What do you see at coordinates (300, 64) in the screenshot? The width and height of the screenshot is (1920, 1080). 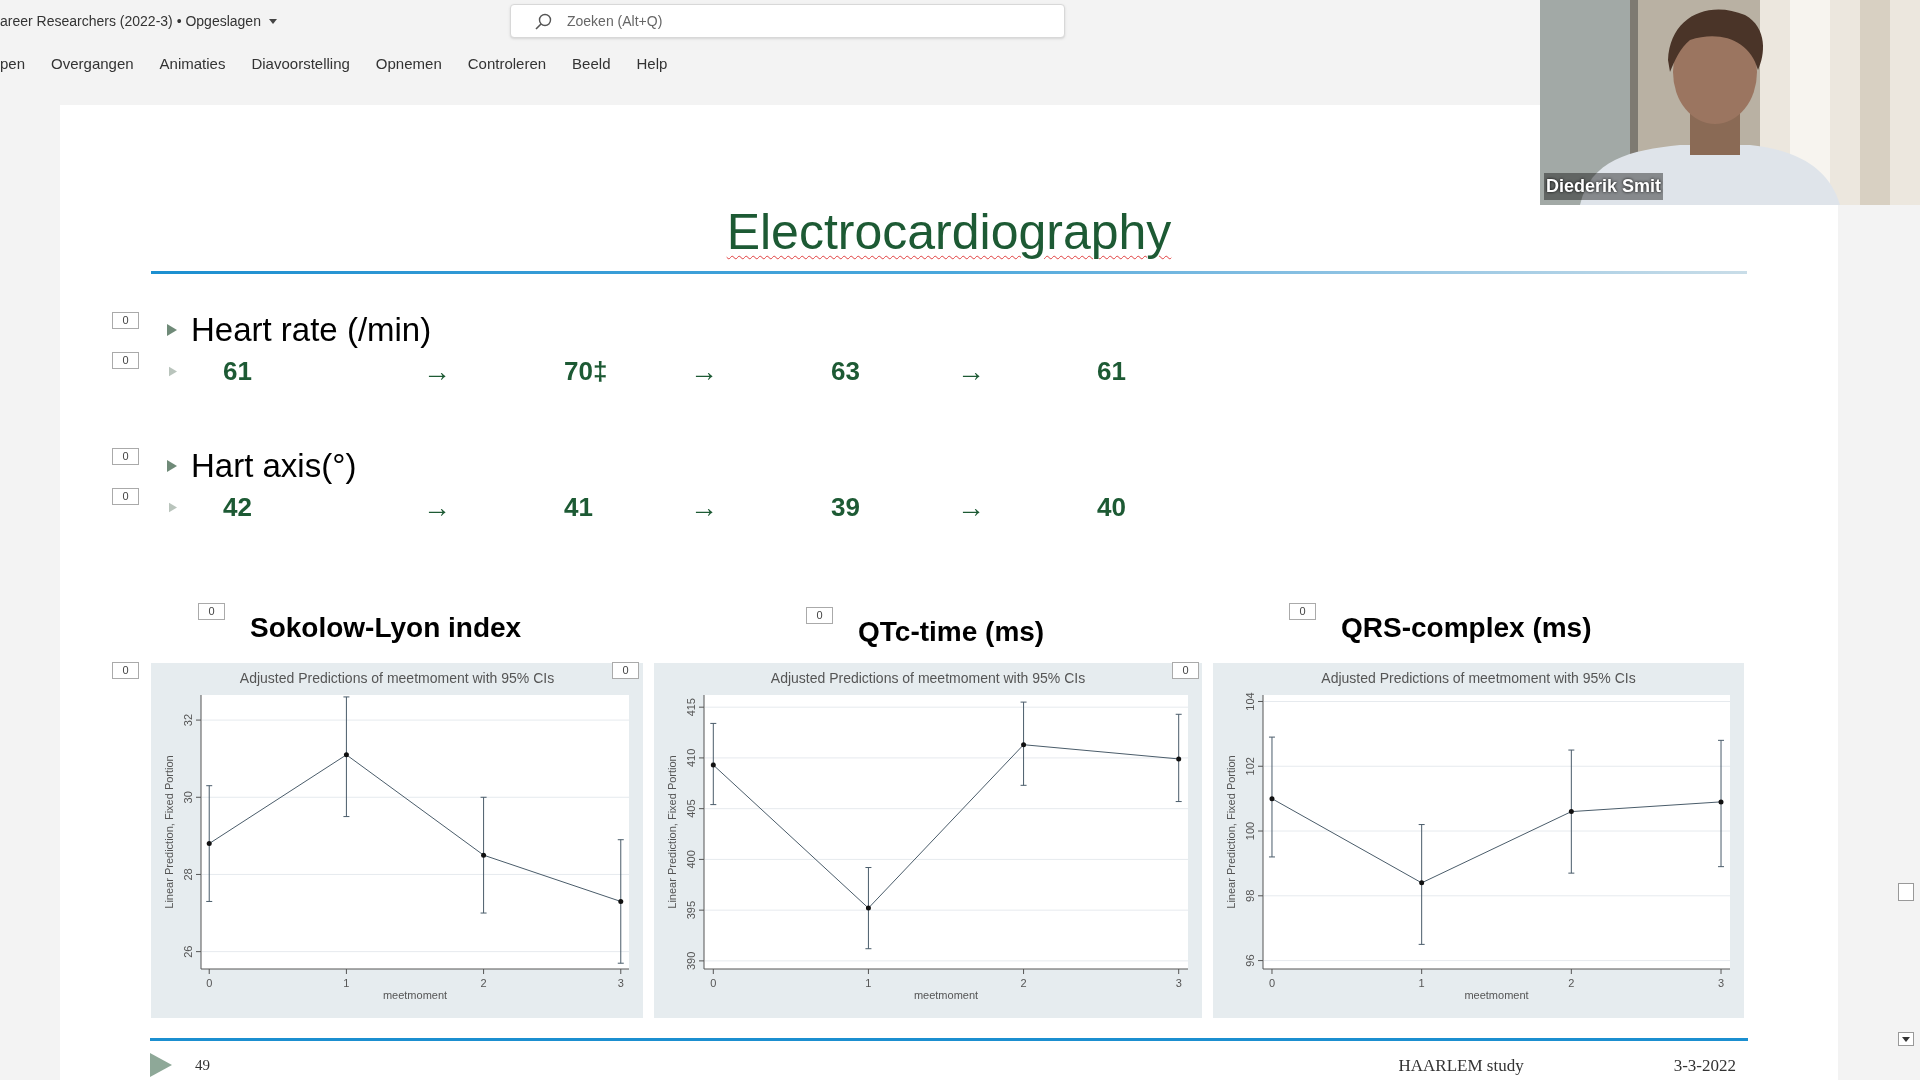 I see `ribbon-tab: Diavoorstelling` at bounding box center [300, 64].